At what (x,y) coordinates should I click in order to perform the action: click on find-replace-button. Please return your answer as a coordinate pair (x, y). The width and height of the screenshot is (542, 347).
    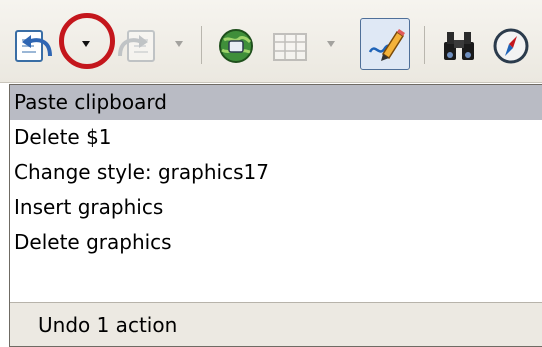
    Looking at the image, I should click on (459, 46).